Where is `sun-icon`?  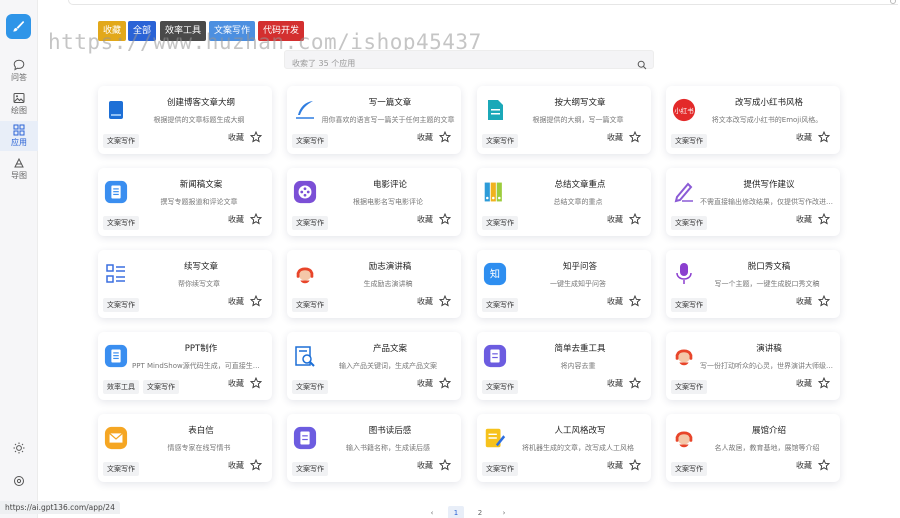
sun-icon is located at coordinates (19, 448).